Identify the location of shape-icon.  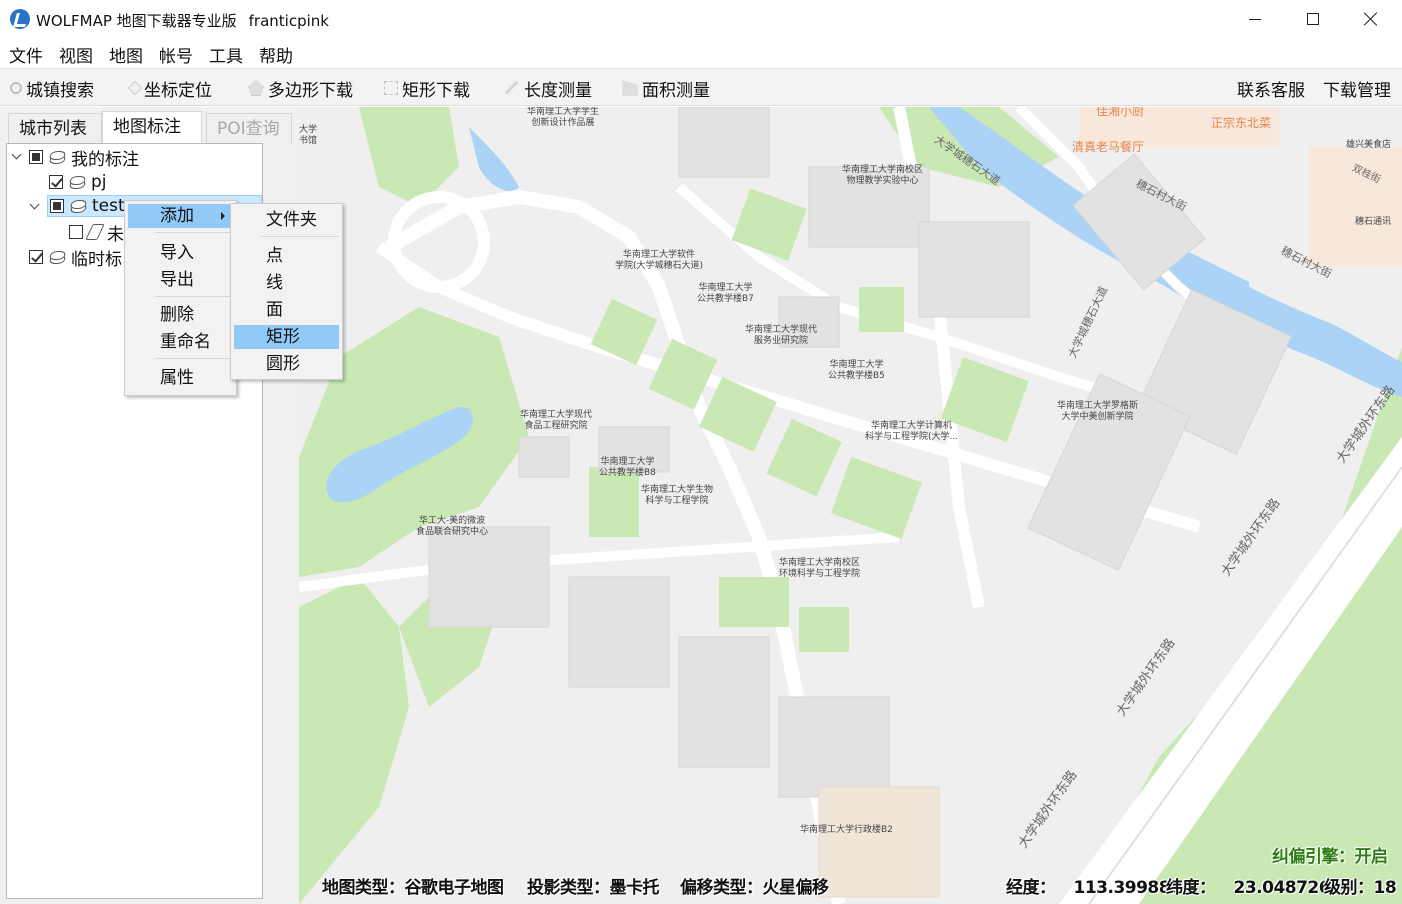
(95, 232).